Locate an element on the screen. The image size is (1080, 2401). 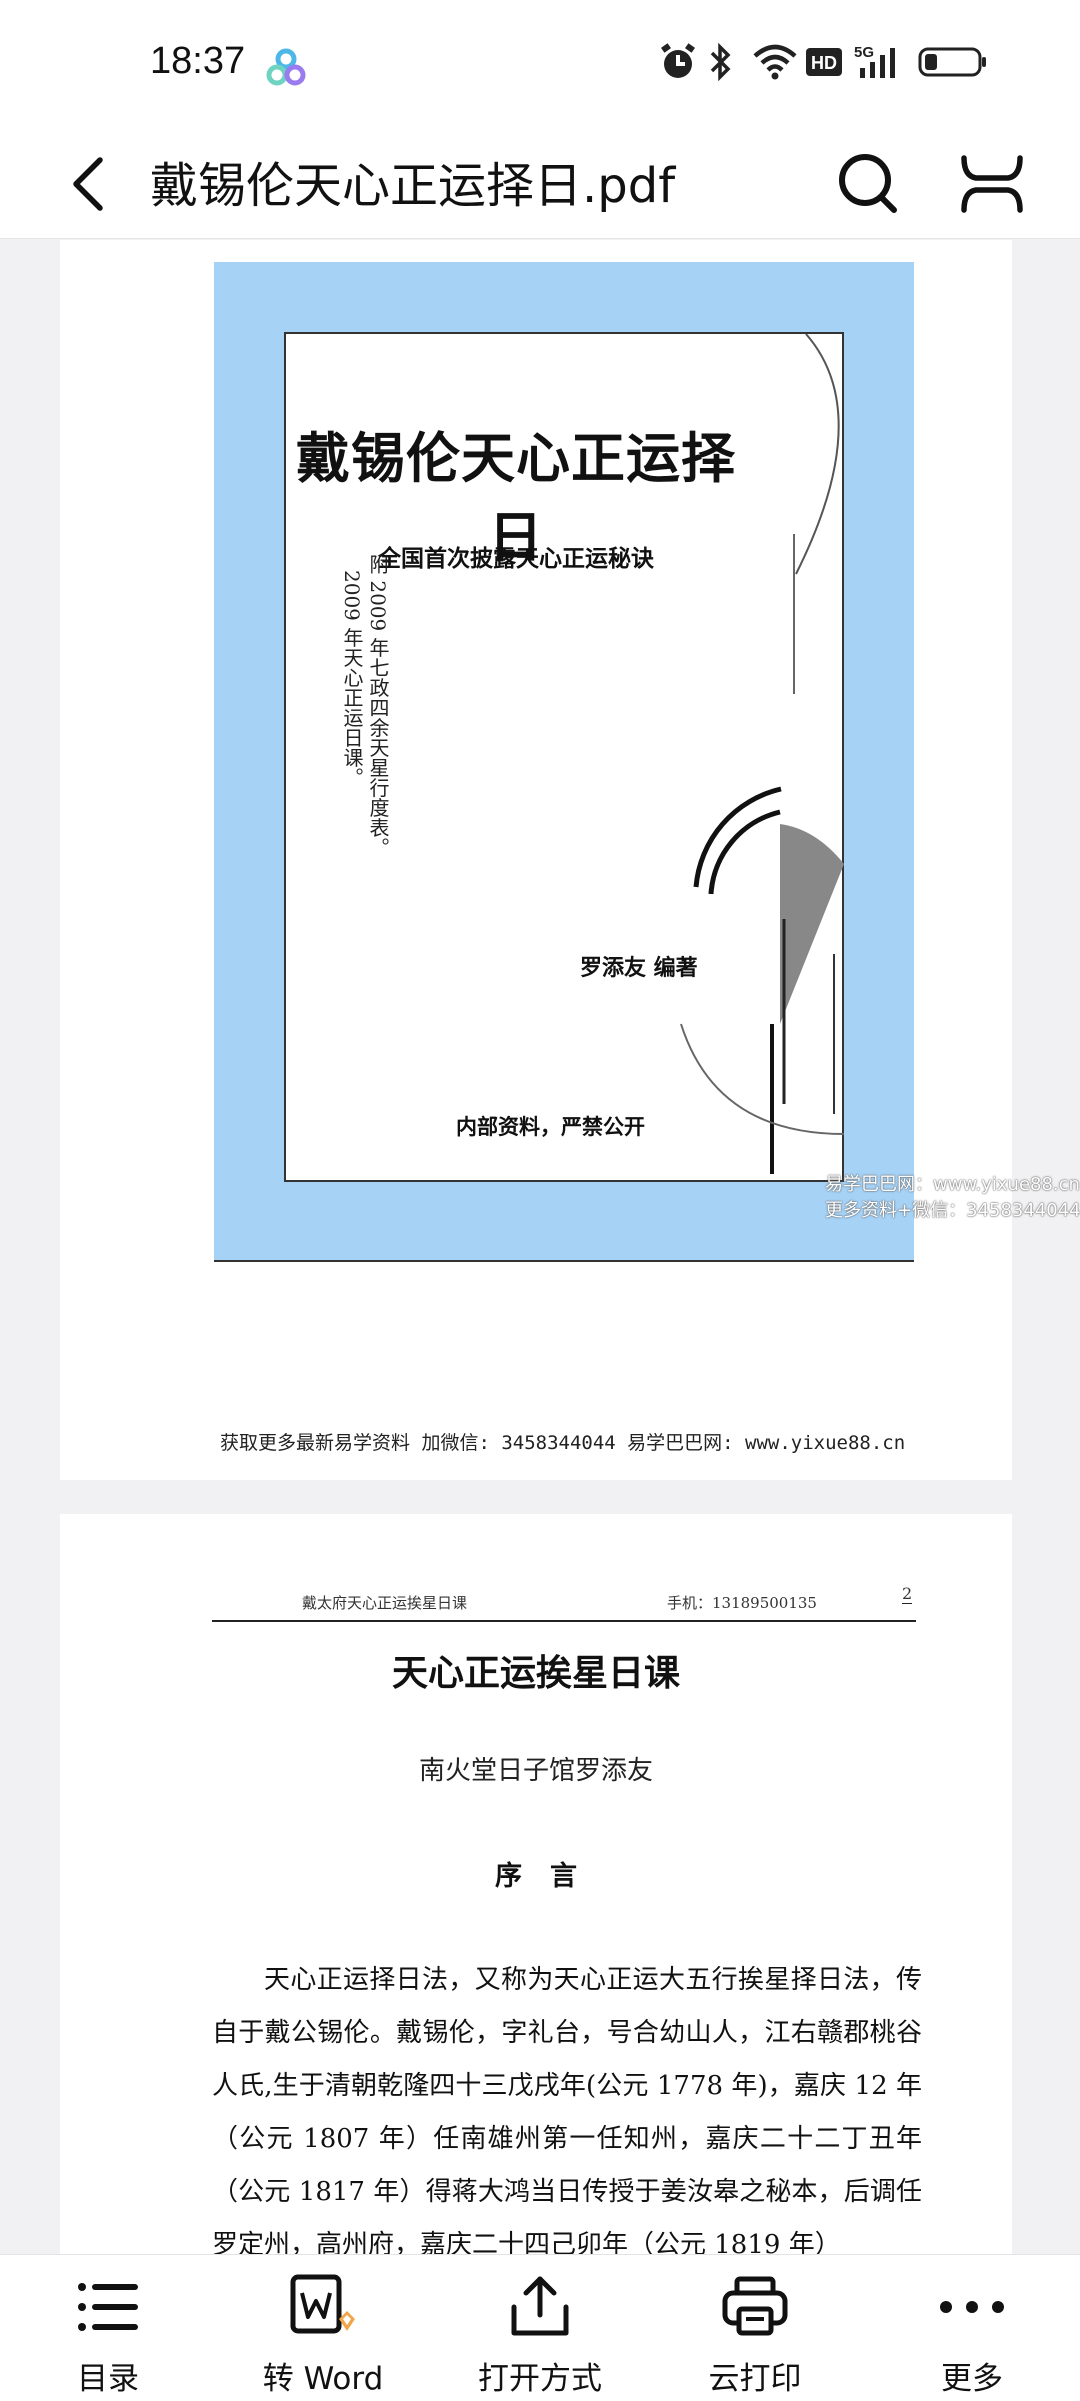
wifi-icon is located at coordinates (775, 64).